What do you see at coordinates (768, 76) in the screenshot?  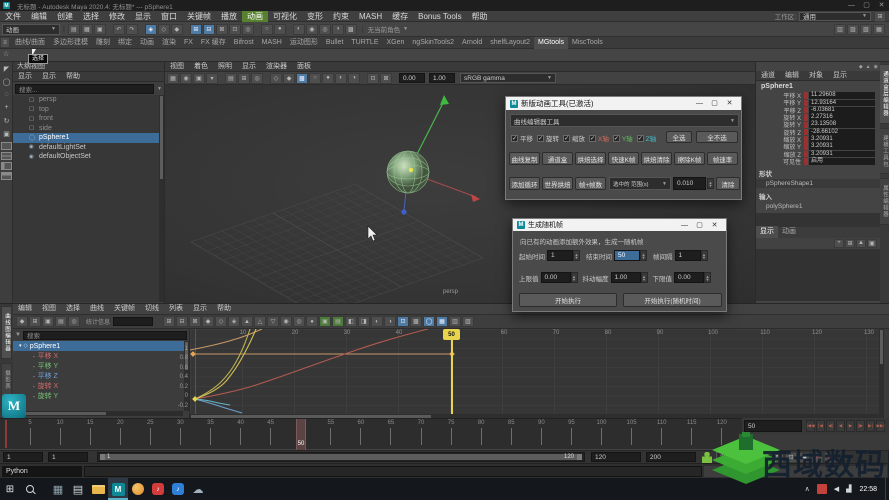 I see `channelbox-menu-item: 通道` at bounding box center [768, 76].